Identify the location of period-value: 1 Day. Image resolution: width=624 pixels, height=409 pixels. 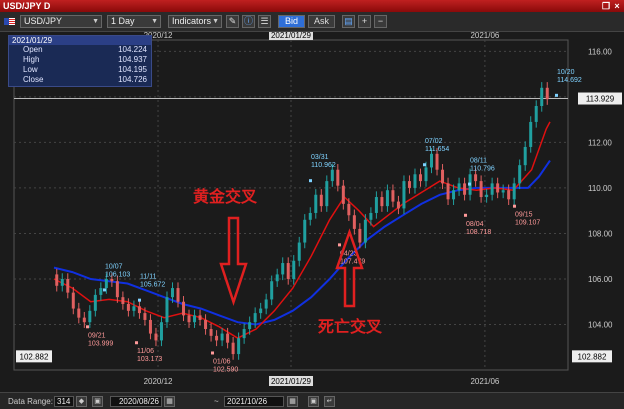
(123, 21).